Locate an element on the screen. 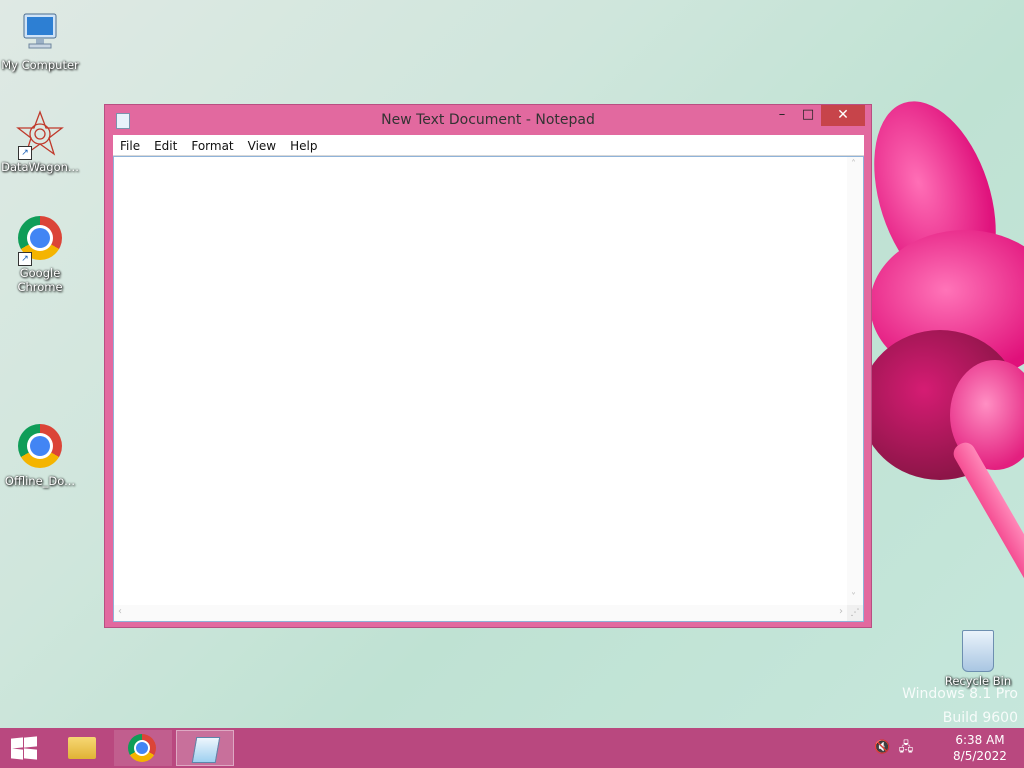 This screenshot has width=1024, height=768. windows-logo-icon is located at coordinates (24, 748).